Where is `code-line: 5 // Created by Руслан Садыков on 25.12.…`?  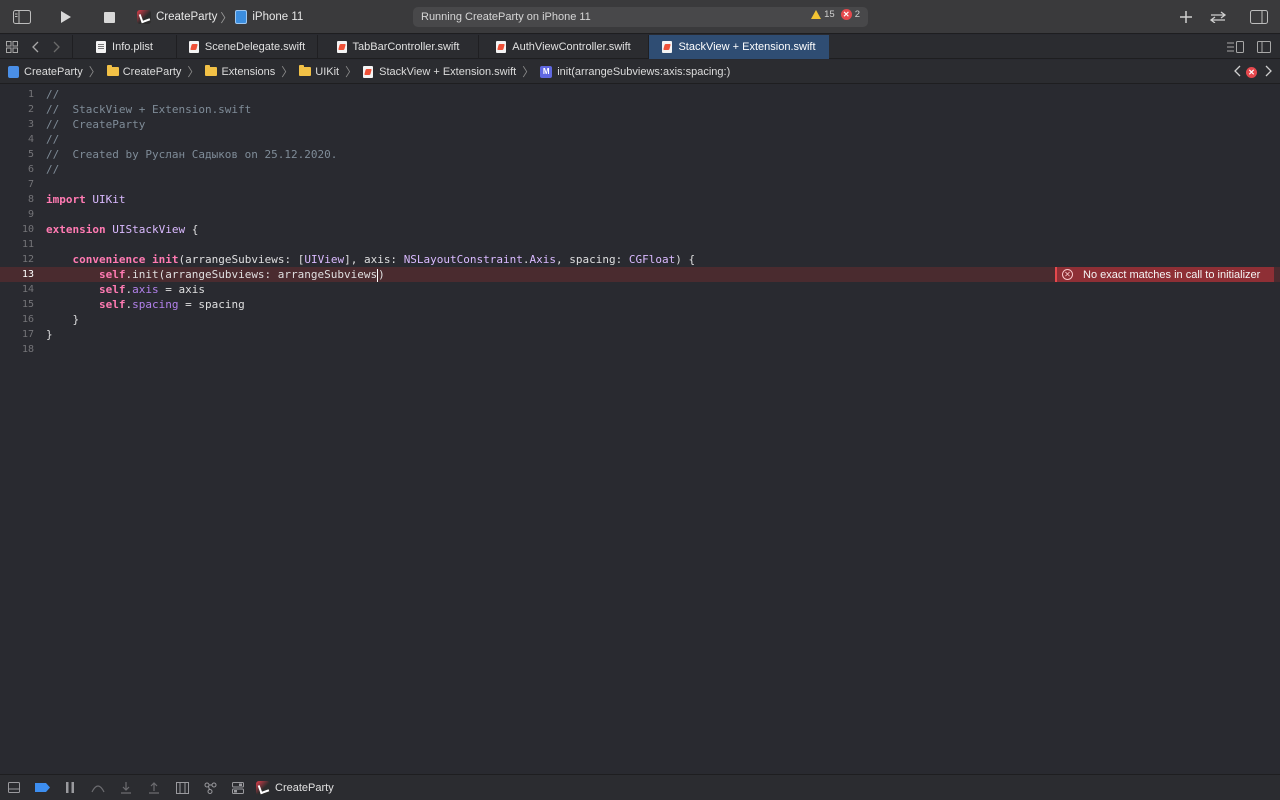
code-line: 5 // Created by Руслан Садыков on 25.12.… is located at coordinates (182, 154).